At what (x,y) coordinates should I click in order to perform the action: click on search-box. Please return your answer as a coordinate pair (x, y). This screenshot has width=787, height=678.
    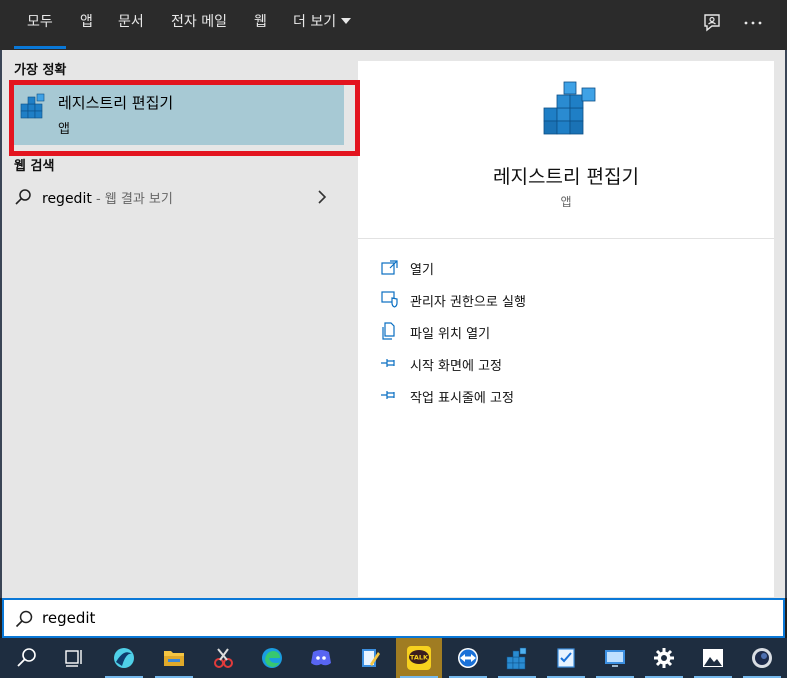
    Looking at the image, I should click on (393, 618).